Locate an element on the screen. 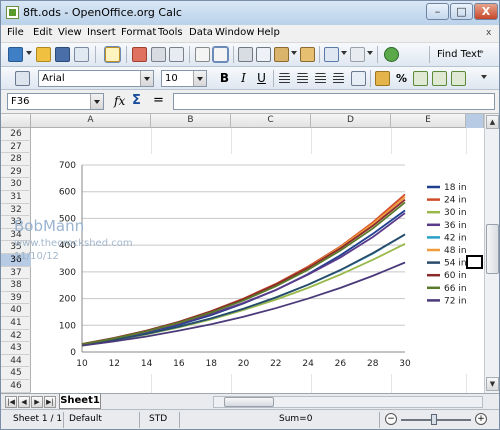  sum-display: Sum=0 is located at coordinates (296, 419).